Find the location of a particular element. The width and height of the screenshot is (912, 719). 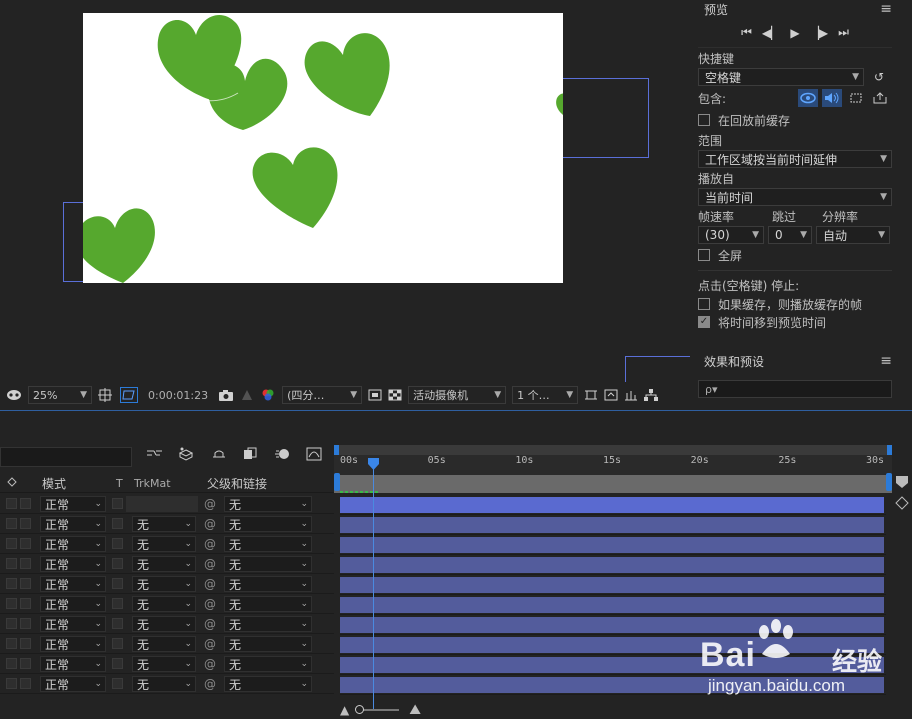

draft-3d-icon is located at coordinates (187, 456).